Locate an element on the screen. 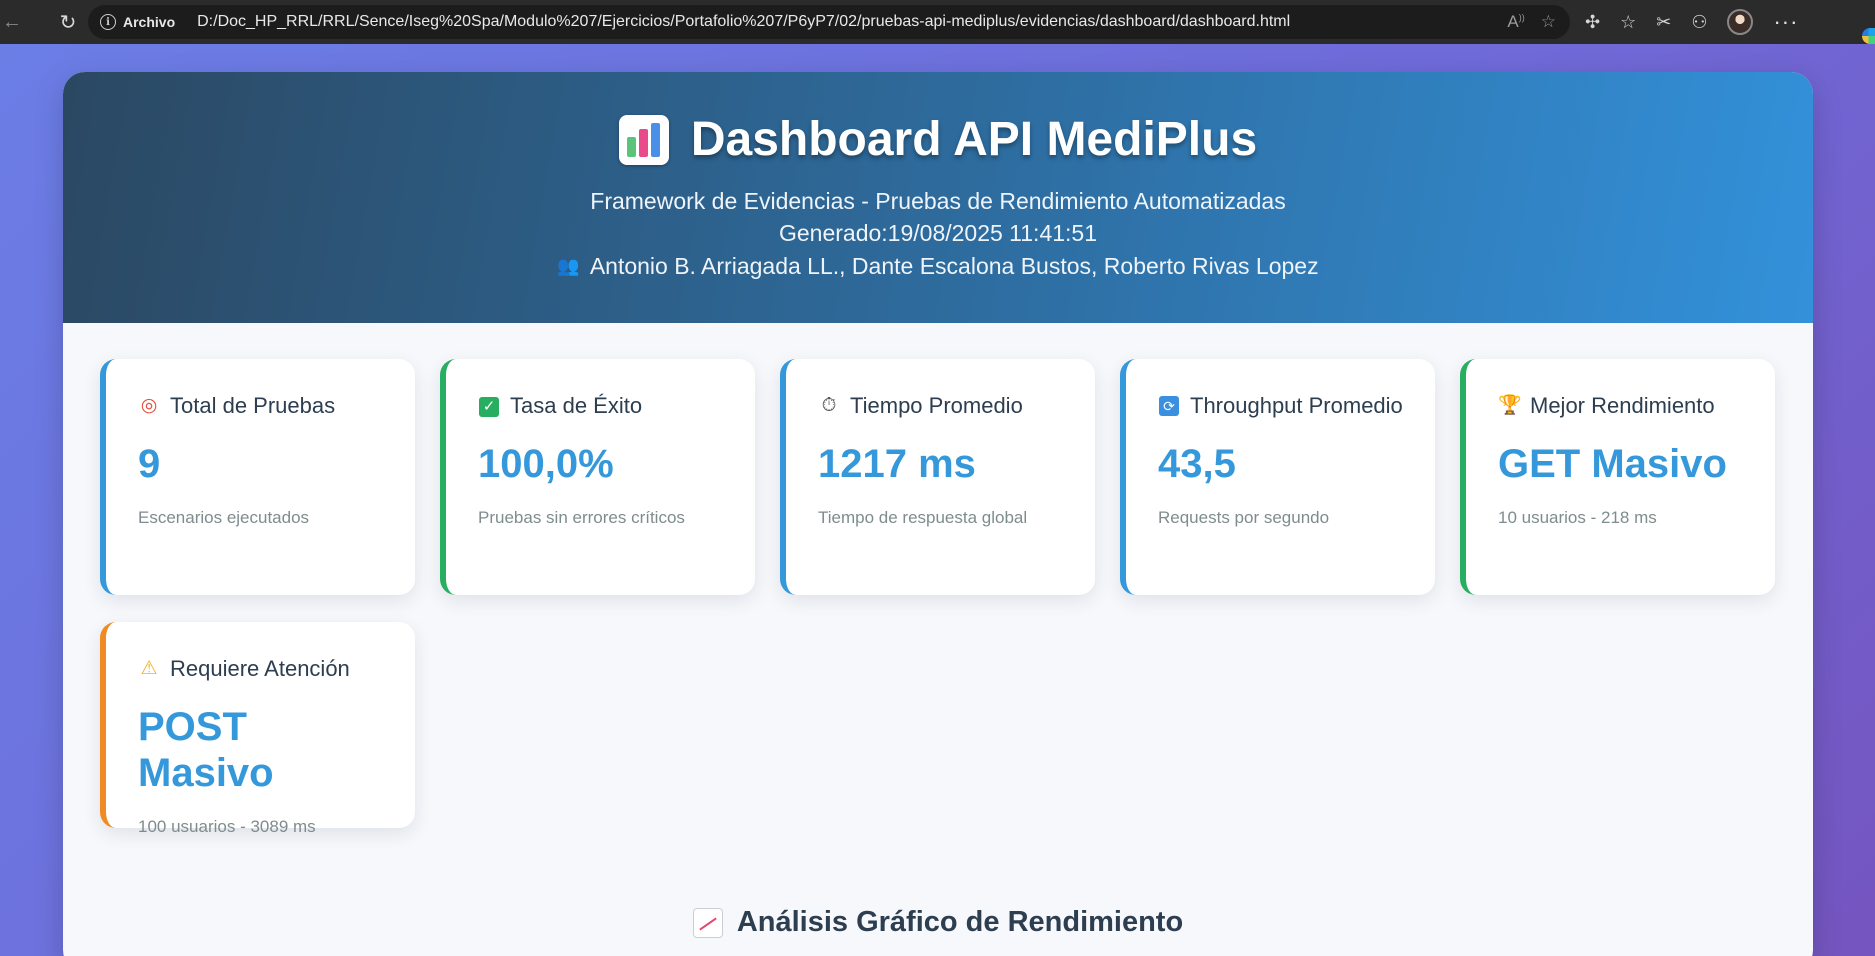  card-description: 10 usuarios - 218 ms is located at coordinates (1577, 517).